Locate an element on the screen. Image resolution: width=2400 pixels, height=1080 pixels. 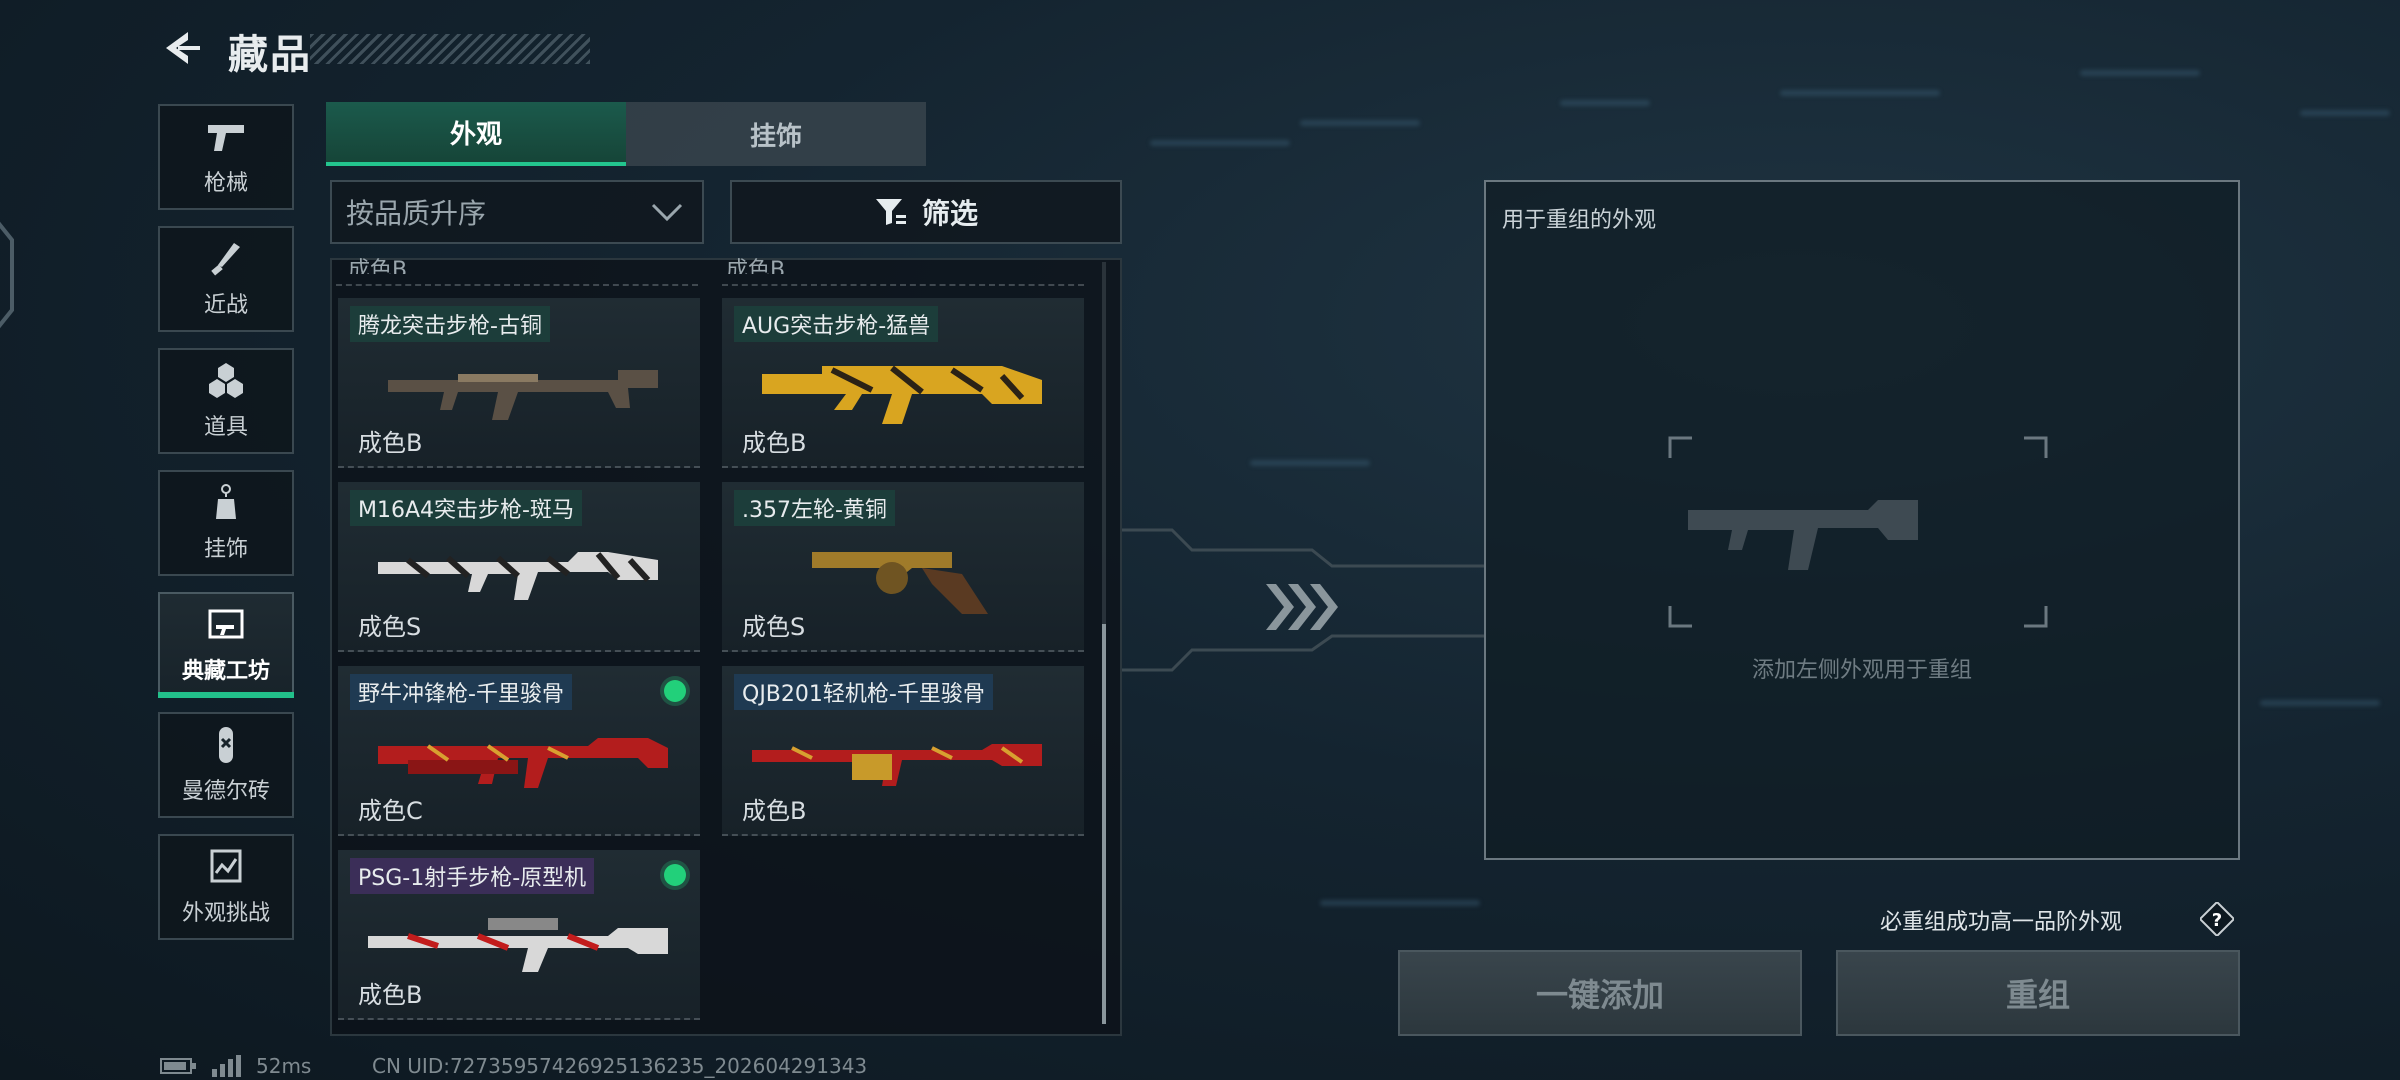
list-item: M16A4突击步枪-斑马 成色S is located at coordinates (519, 567).